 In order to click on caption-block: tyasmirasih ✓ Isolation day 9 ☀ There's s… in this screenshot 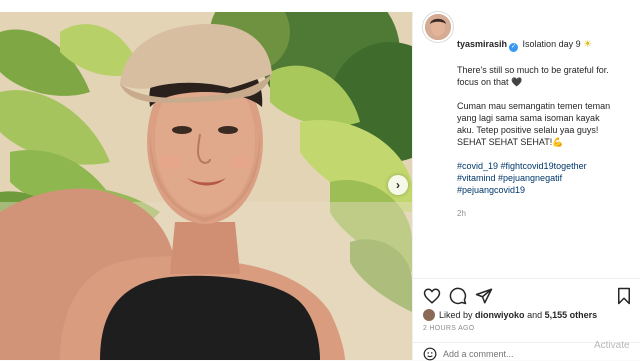, I will do `click(545, 129)`.